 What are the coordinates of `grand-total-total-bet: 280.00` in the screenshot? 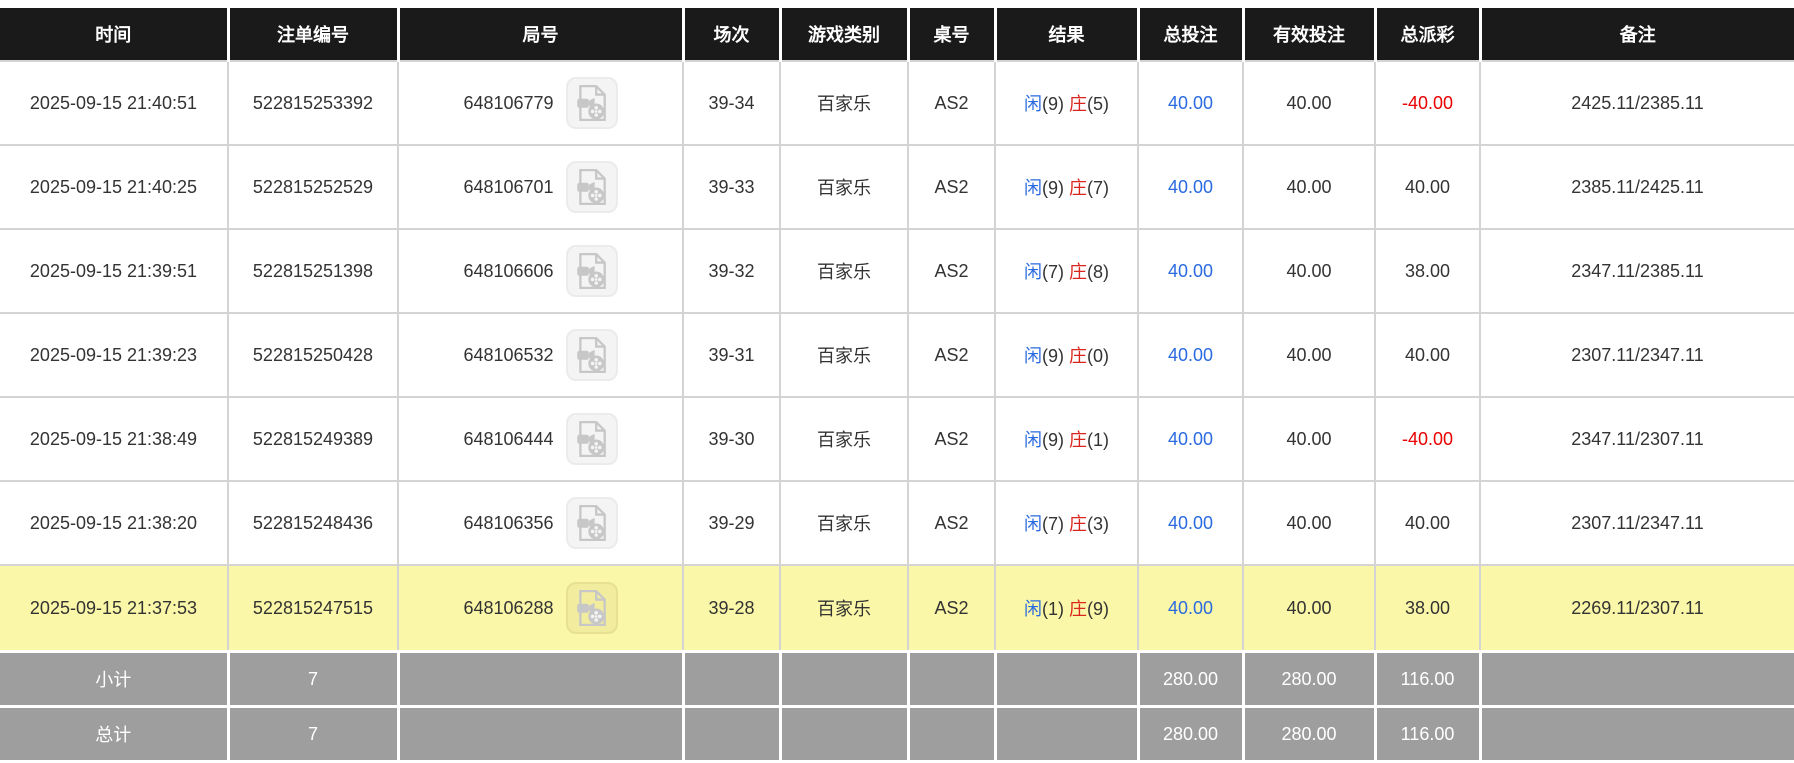 It's located at (1190, 734).